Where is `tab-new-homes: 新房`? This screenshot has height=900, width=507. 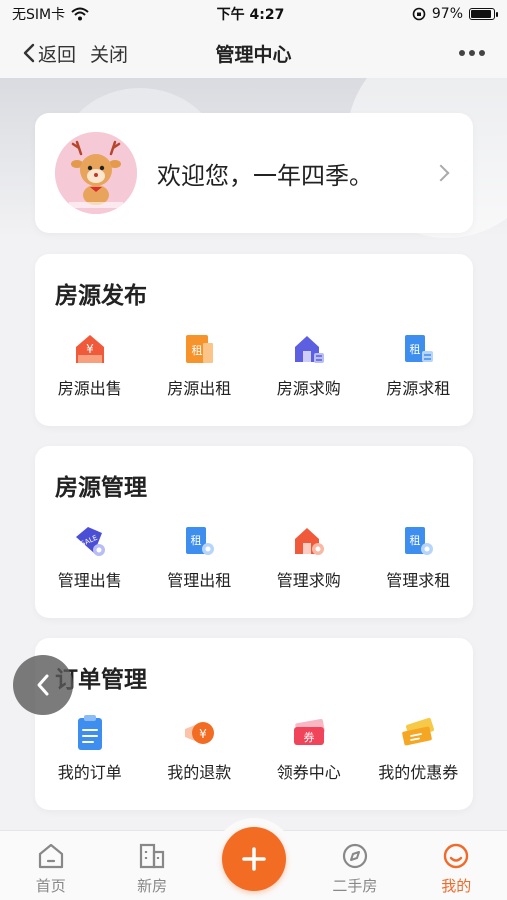 tab-new-homes: 新房 is located at coordinates (151, 865).